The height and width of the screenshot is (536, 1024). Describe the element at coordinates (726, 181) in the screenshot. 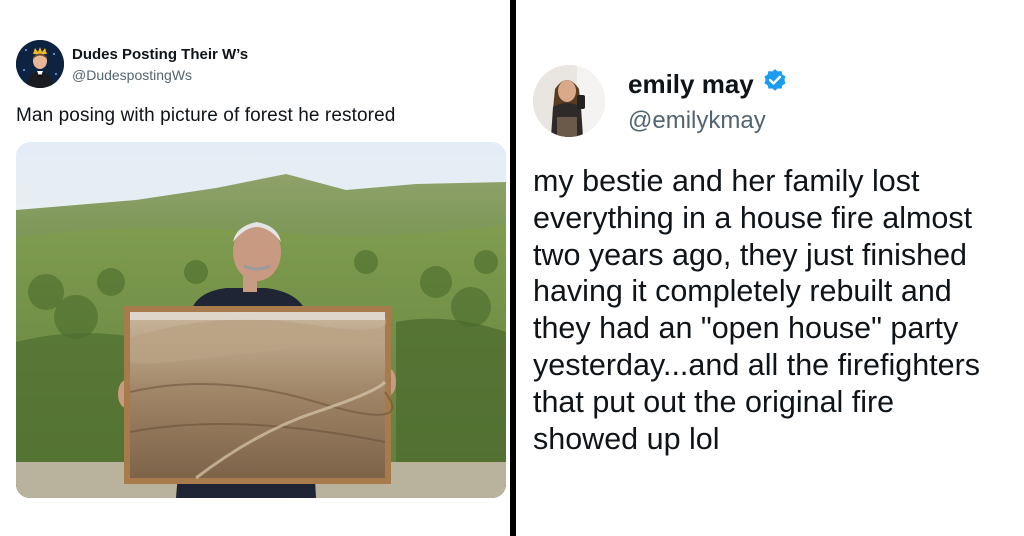

I see `tweet-text-line: my bestie and her family lost` at that location.